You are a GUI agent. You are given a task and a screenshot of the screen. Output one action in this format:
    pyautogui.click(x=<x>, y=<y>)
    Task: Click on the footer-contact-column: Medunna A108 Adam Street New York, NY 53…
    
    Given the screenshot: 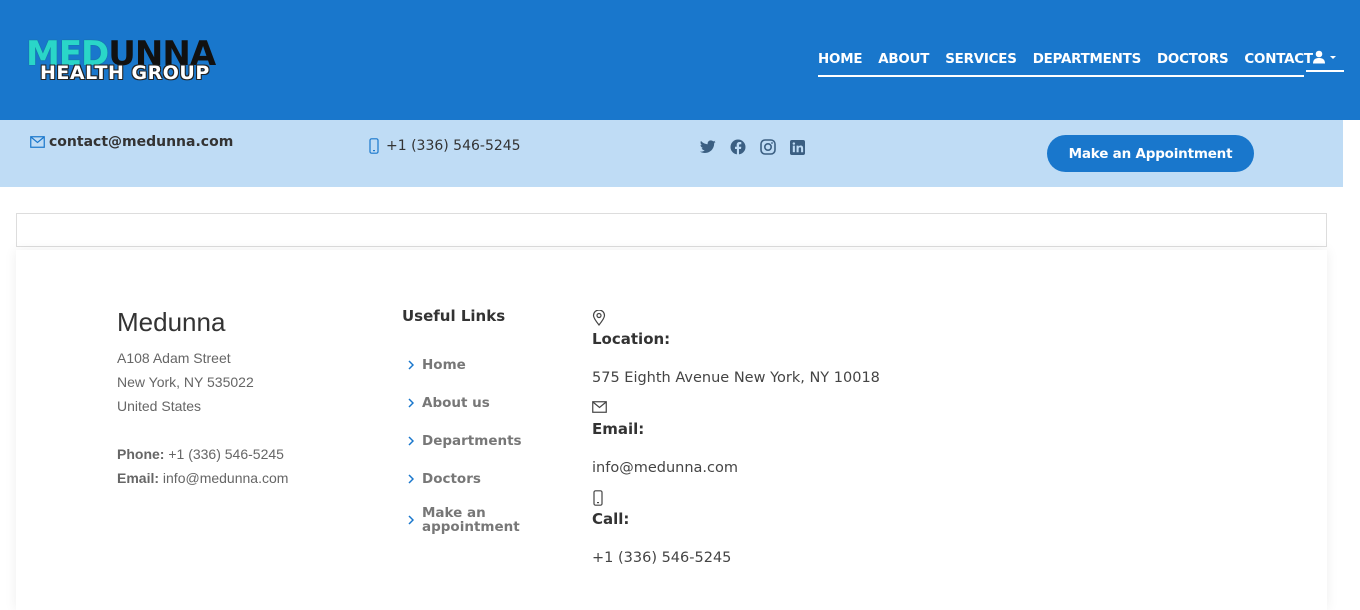 What is the action you would take?
    pyautogui.click(x=242, y=398)
    